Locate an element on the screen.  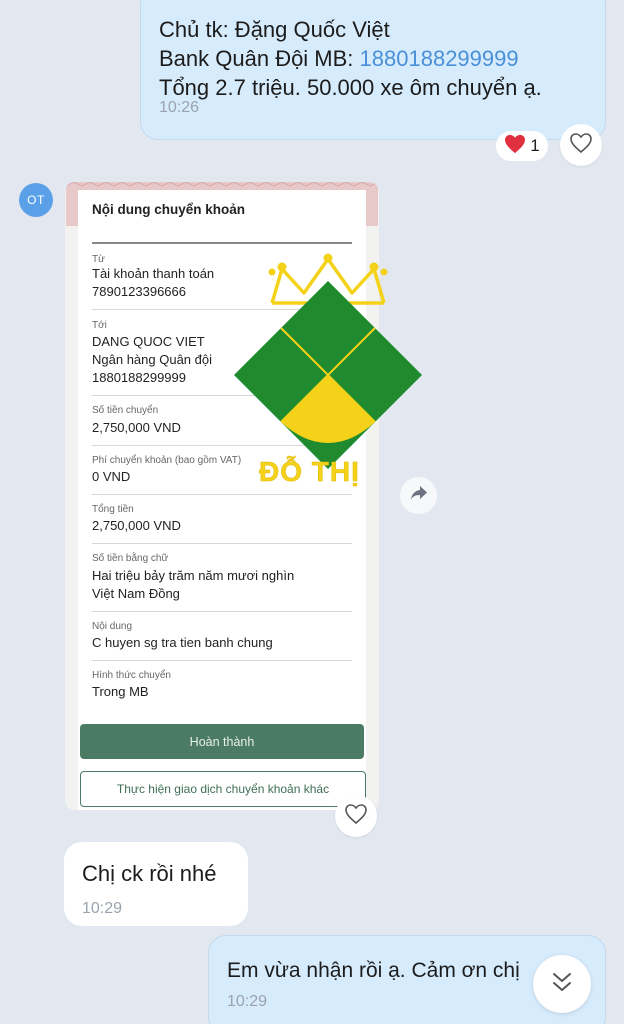
method-label: Hình thức chuyển is located at coordinates (131, 675).